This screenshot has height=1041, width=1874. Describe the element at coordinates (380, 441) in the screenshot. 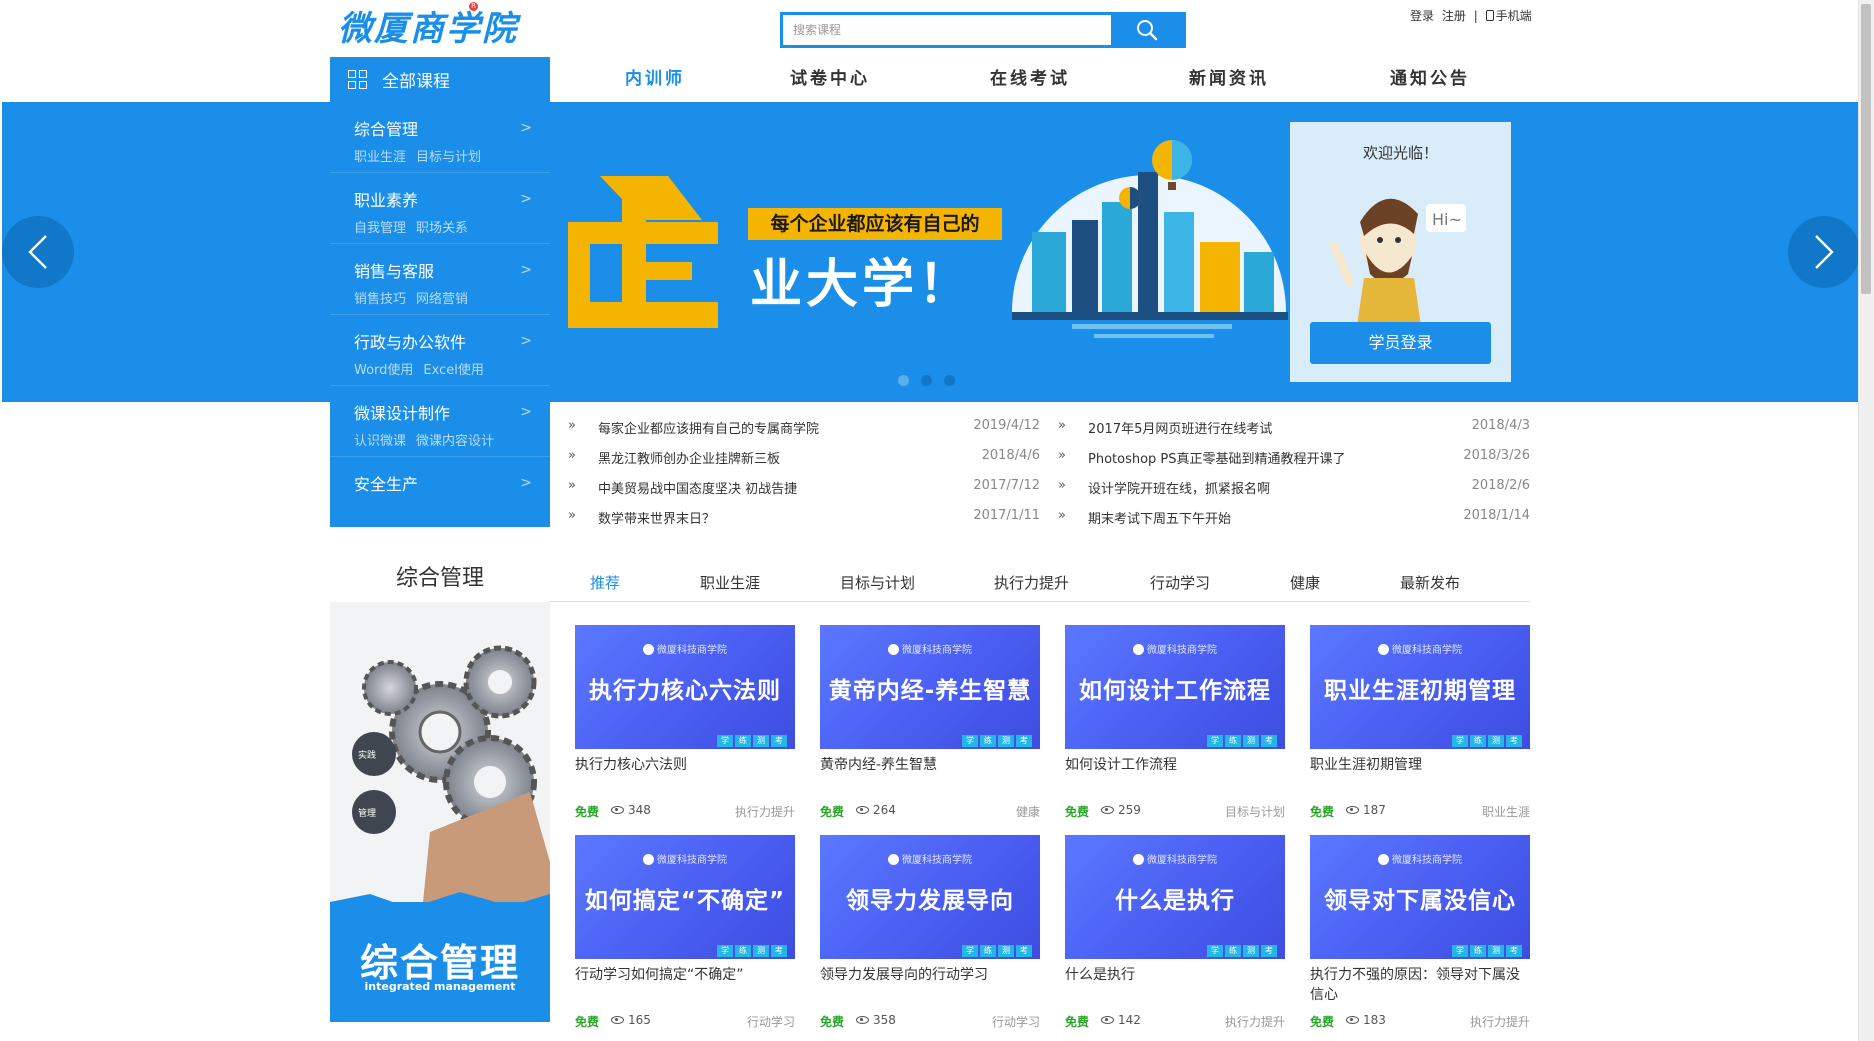

I see `subcategory-link: 认识微课` at that location.